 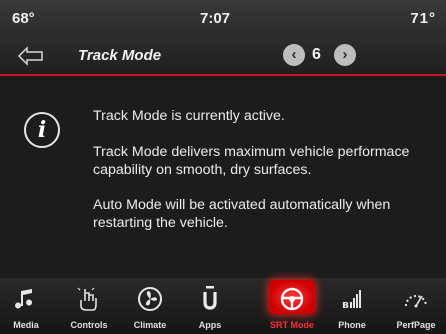 I want to click on dock-srt-mode-button: SRT Mode, so click(x=292, y=306).